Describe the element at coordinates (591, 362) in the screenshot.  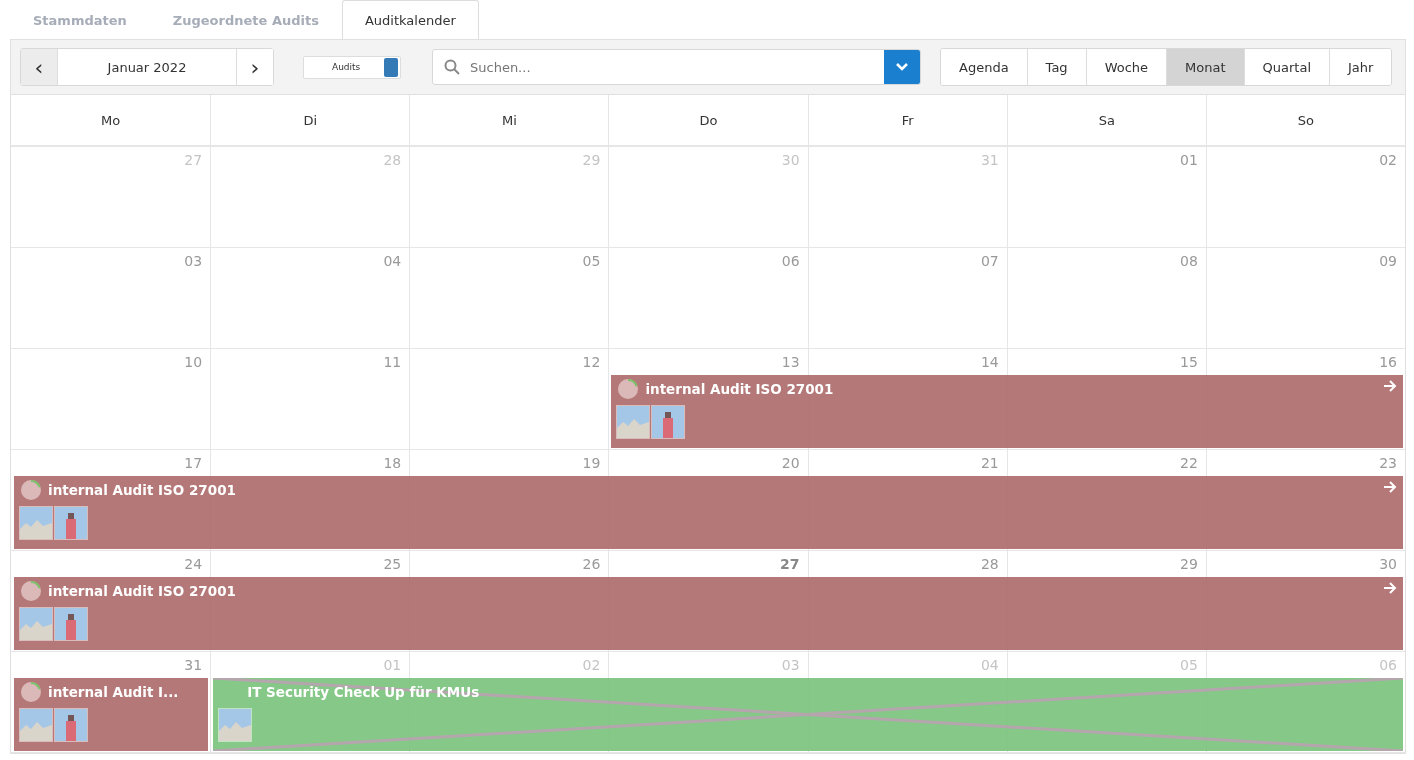
I see `day-number: 12` at that location.